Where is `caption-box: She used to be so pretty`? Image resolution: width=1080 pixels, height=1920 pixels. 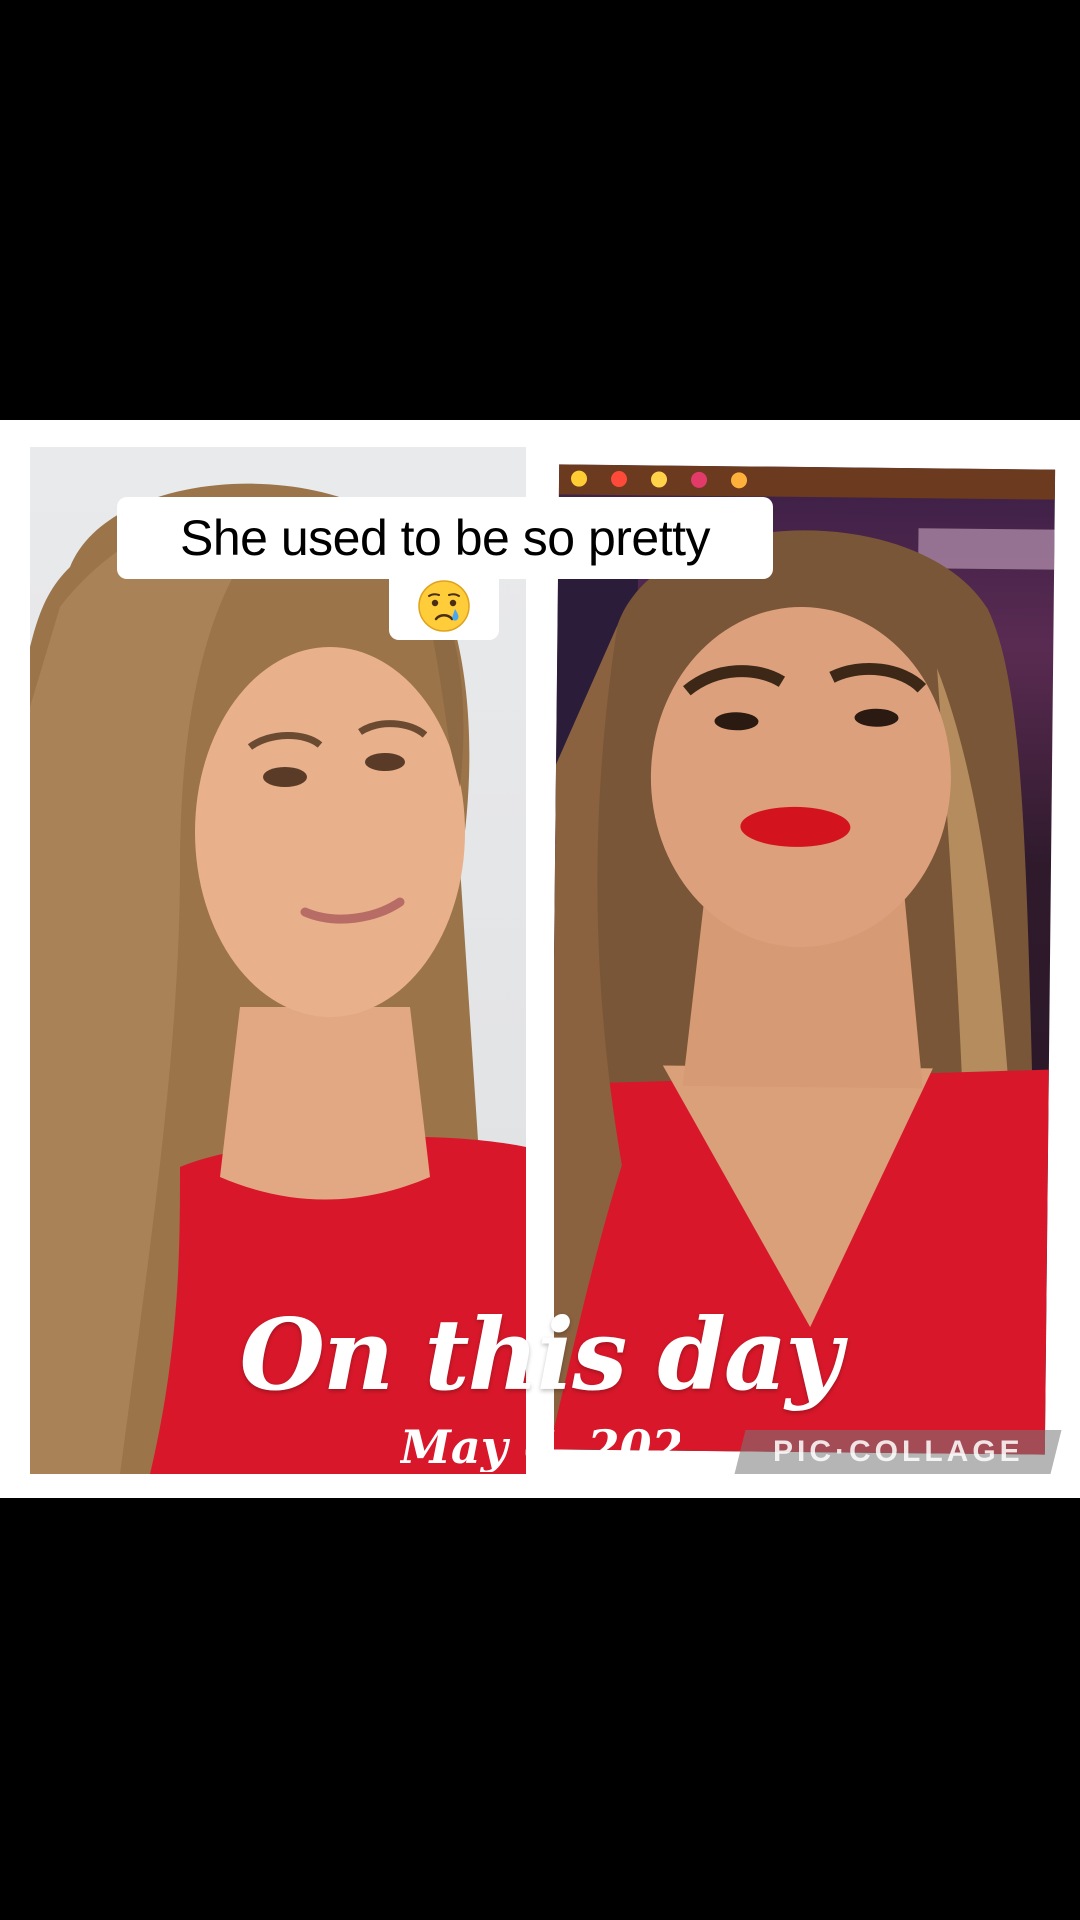 caption-box: She used to be so pretty is located at coordinates (445, 538).